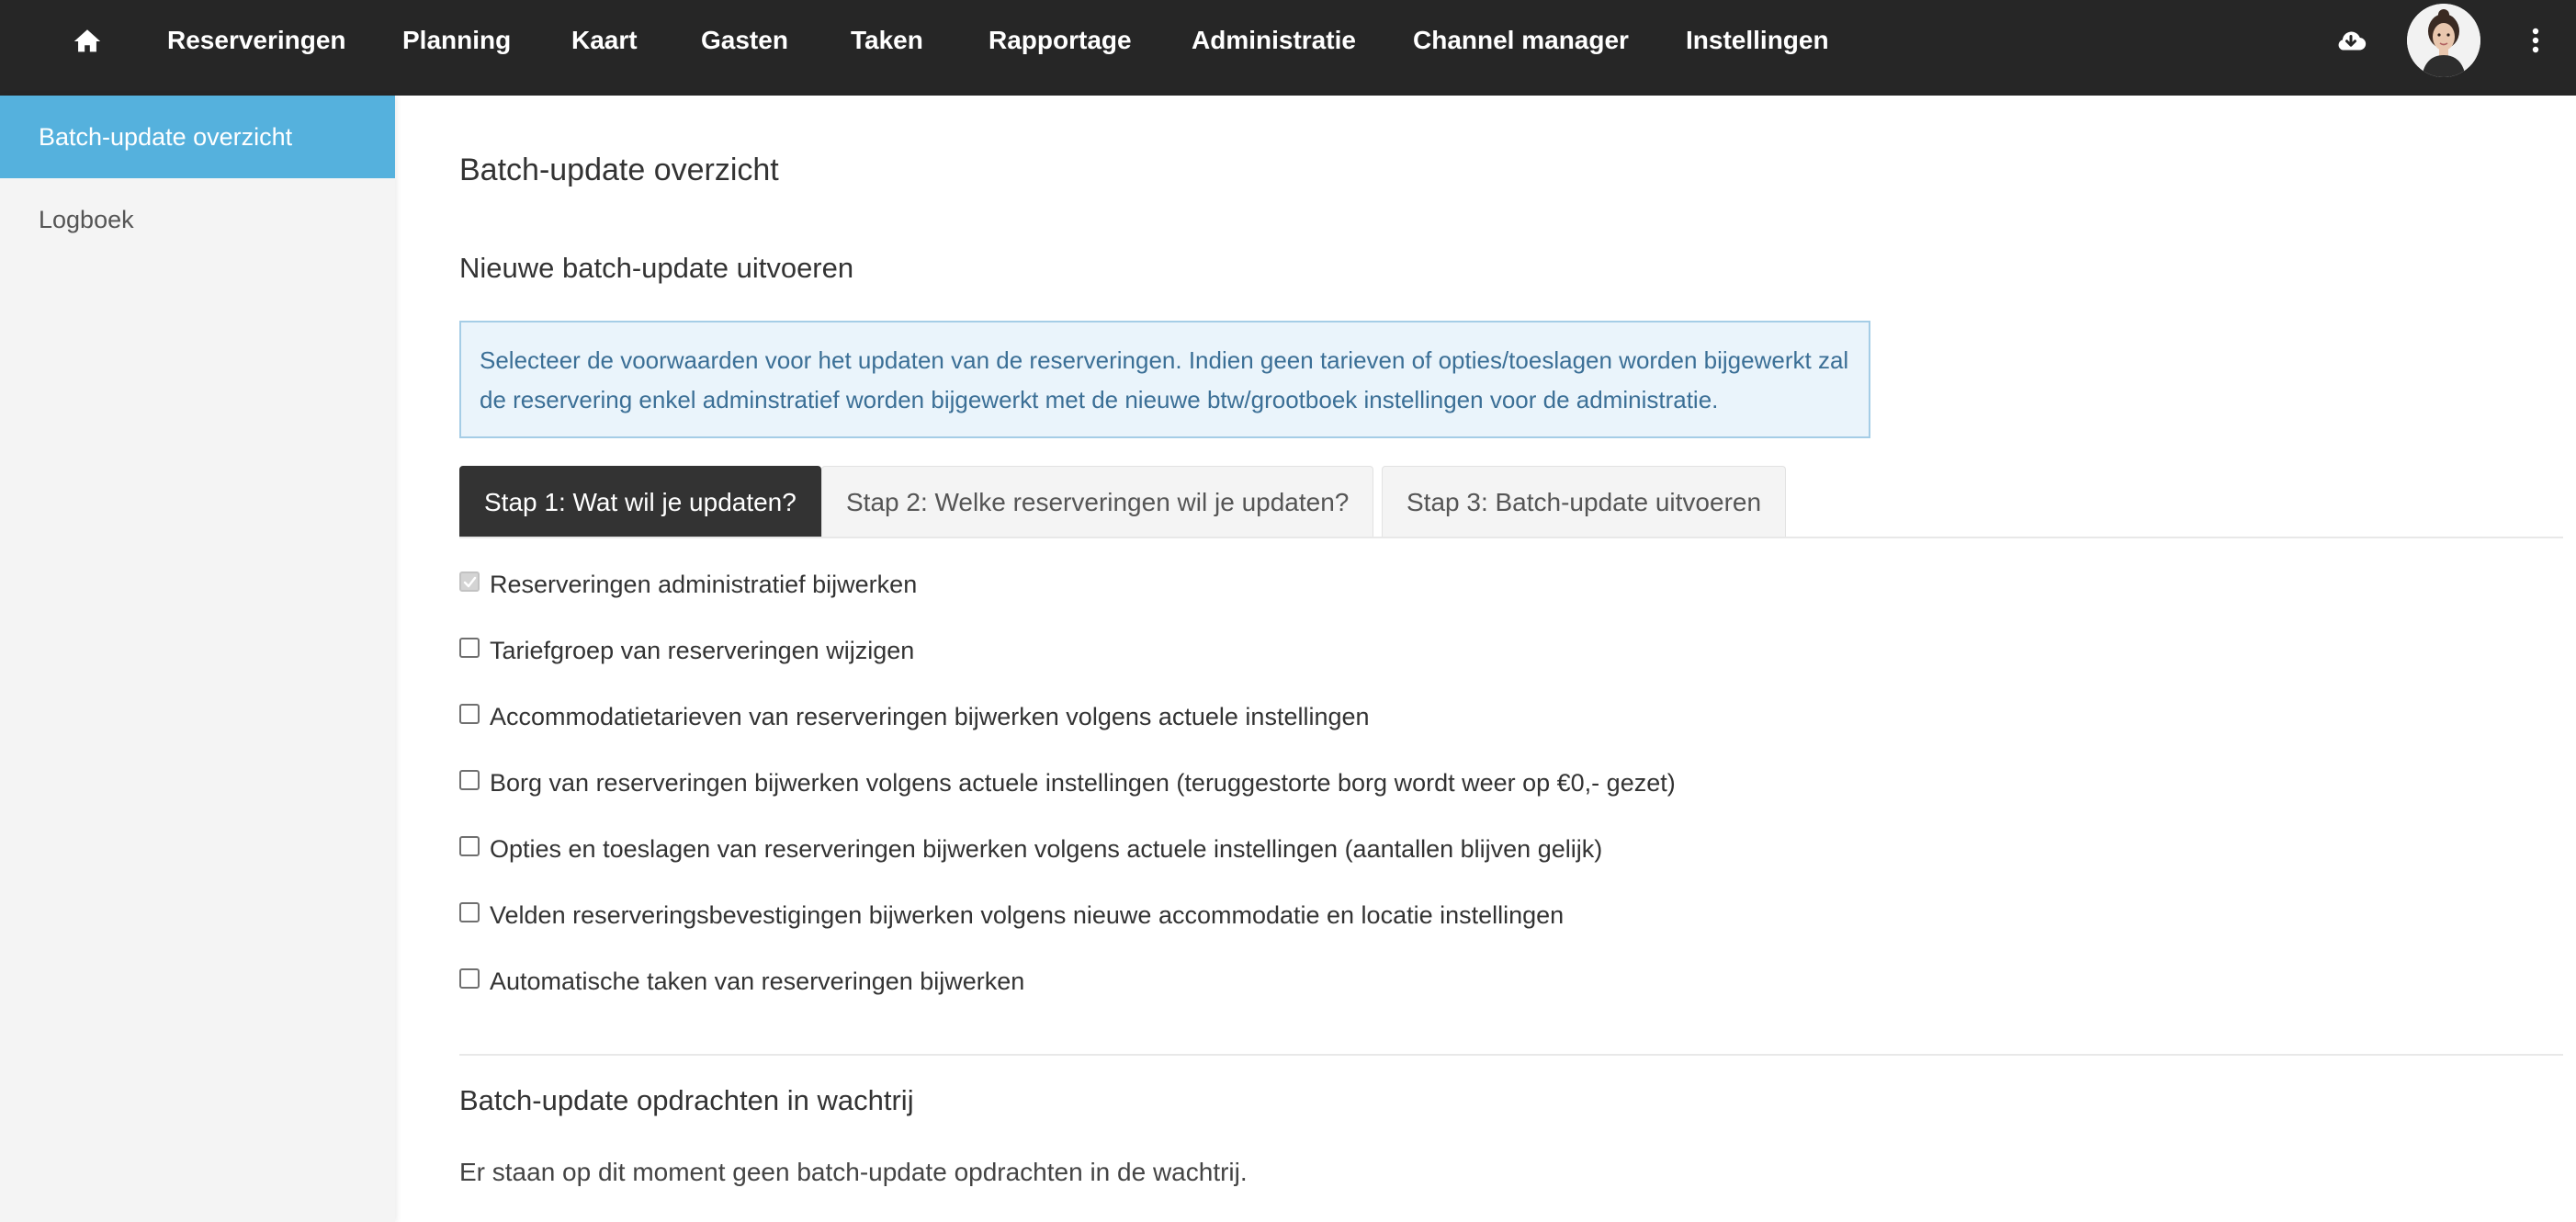 Image resolution: width=2576 pixels, height=1222 pixels. What do you see at coordinates (744, 40) in the screenshot?
I see `nav-item-gasten: Gasten` at bounding box center [744, 40].